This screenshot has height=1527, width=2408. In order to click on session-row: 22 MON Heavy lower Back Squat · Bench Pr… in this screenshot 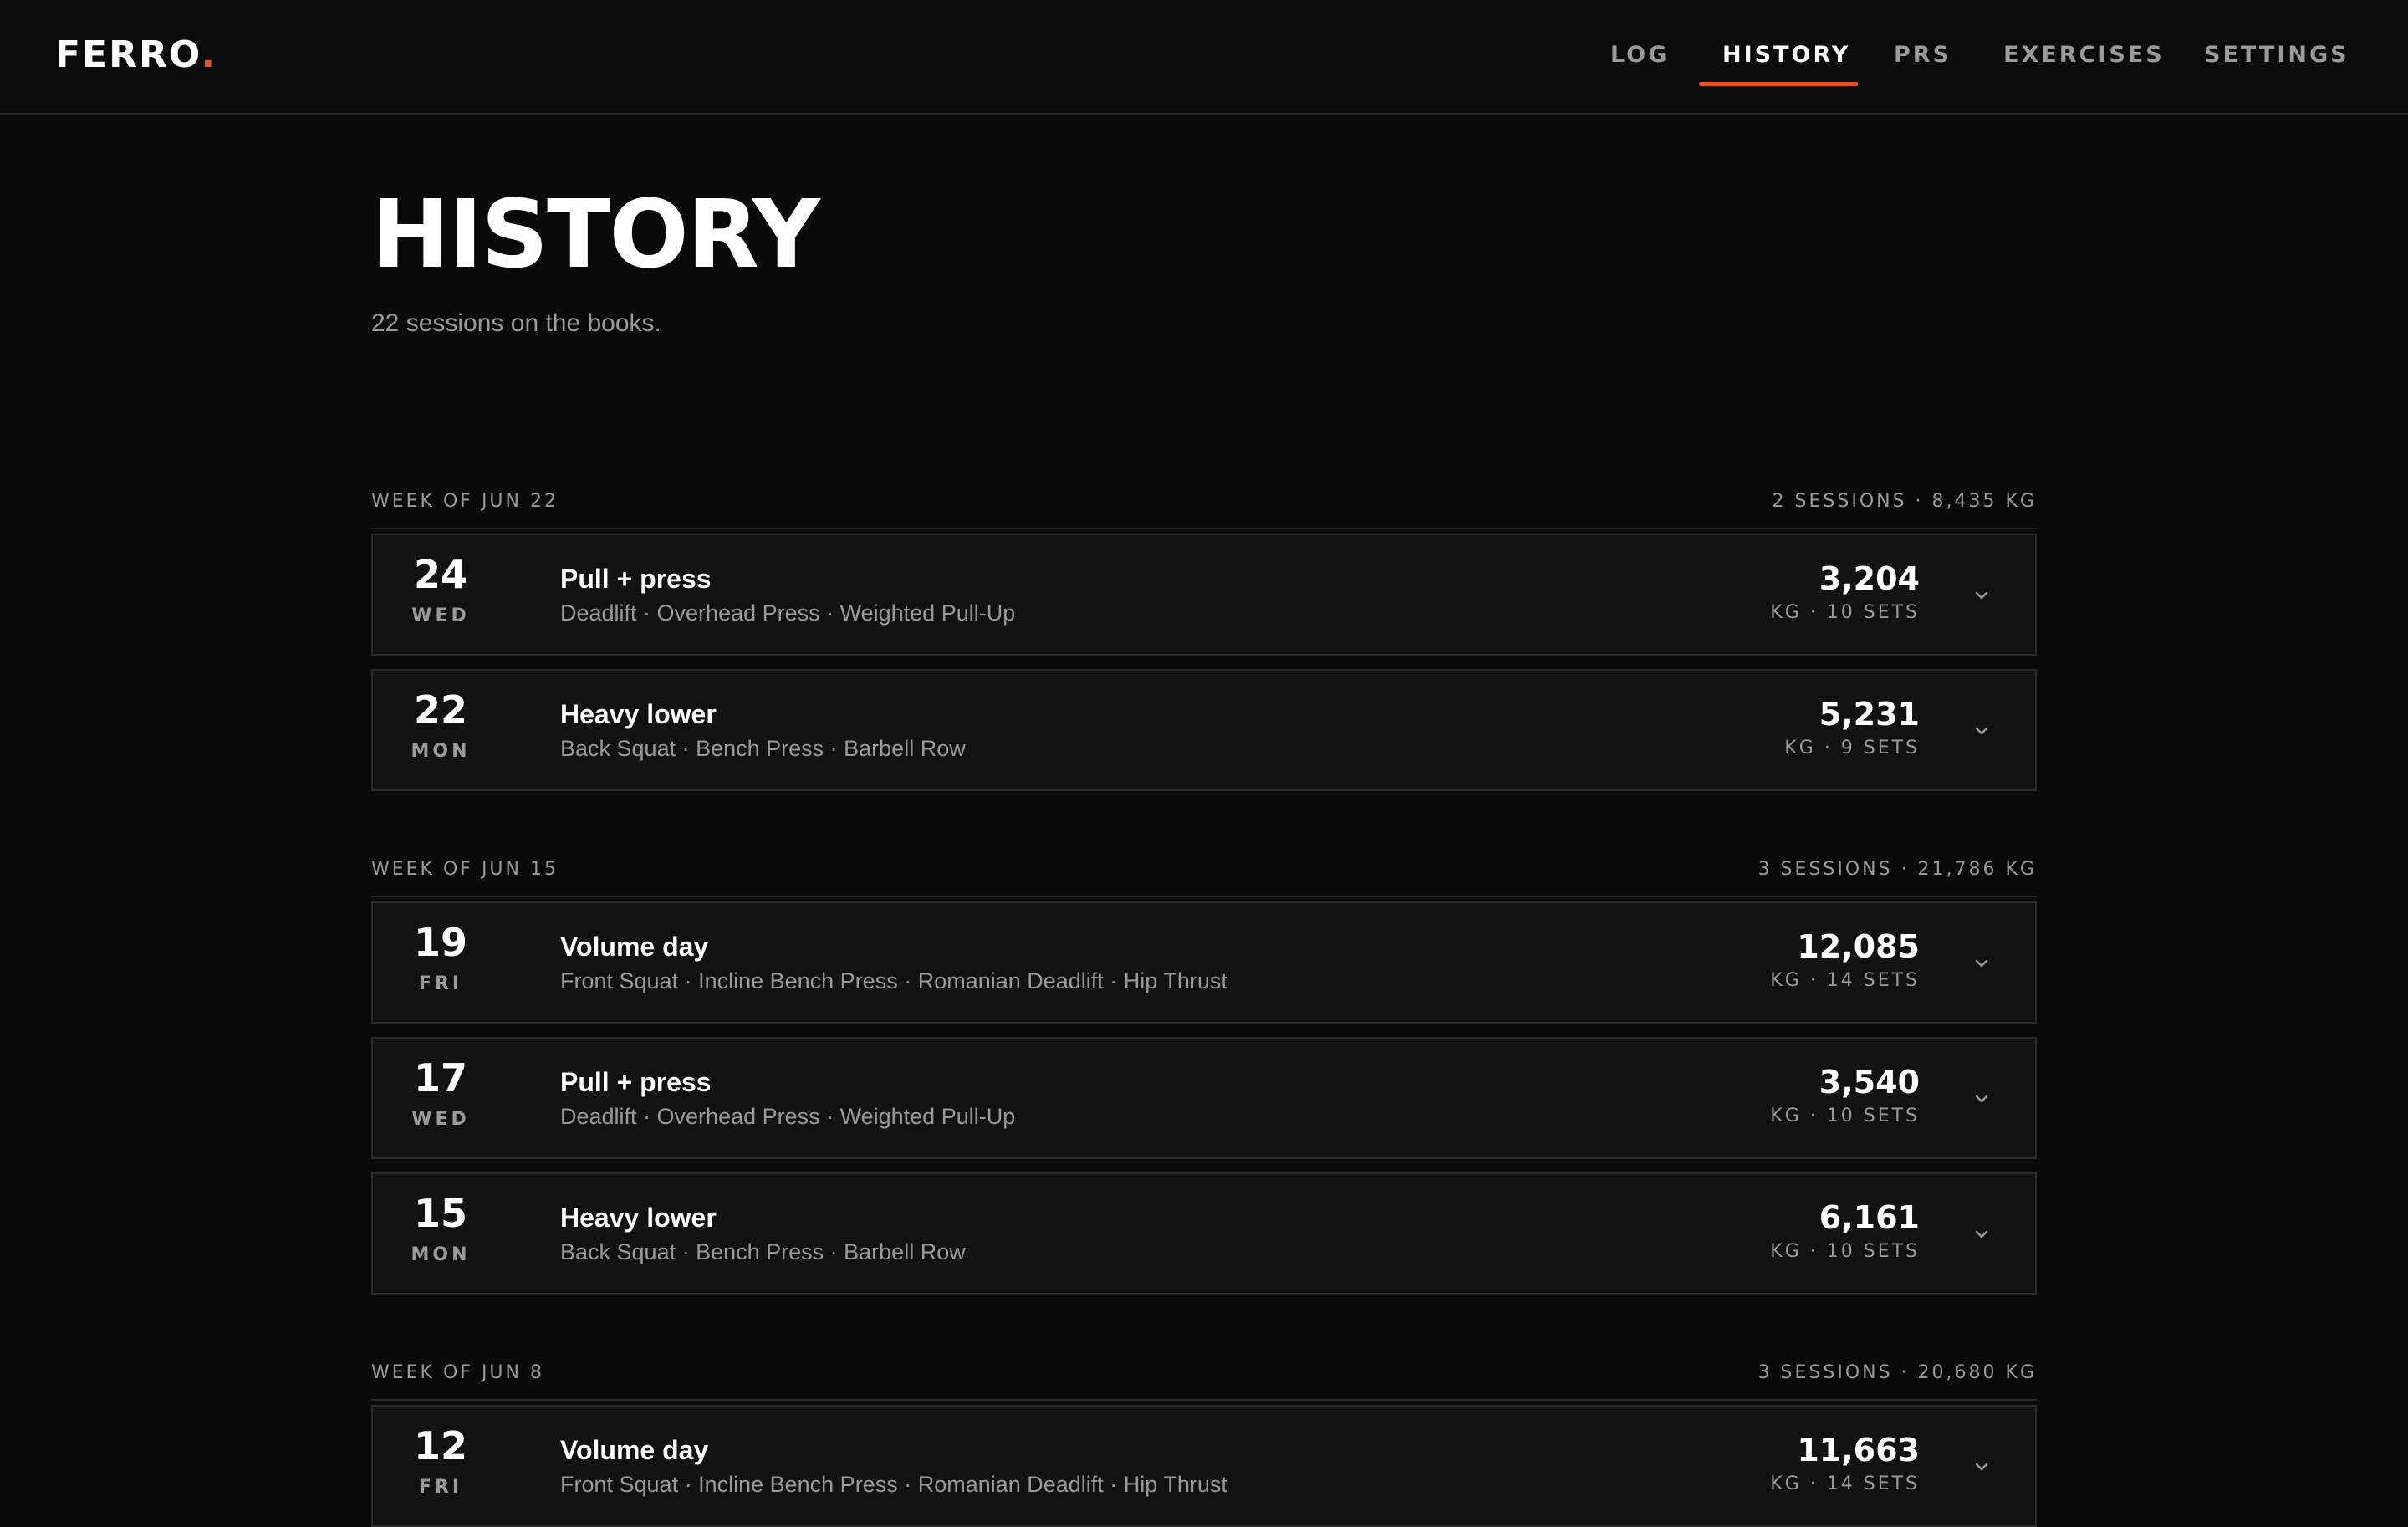, I will do `click(1204, 730)`.